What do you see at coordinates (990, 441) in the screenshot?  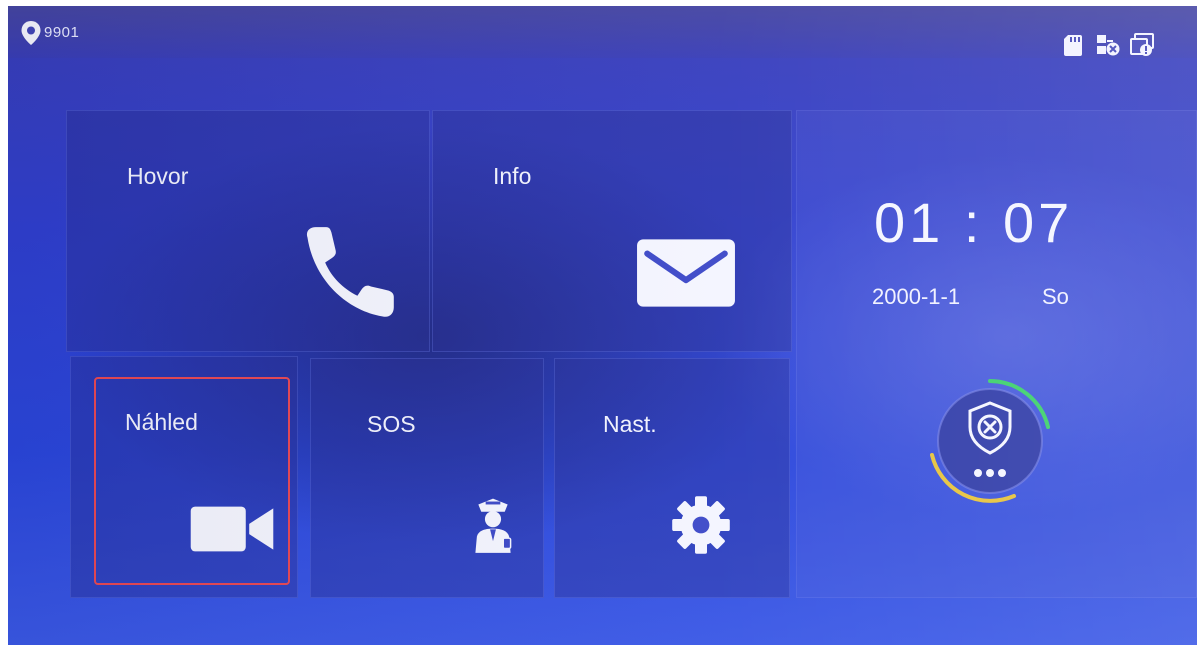 I see `arm-status-button` at bounding box center [990, 441].